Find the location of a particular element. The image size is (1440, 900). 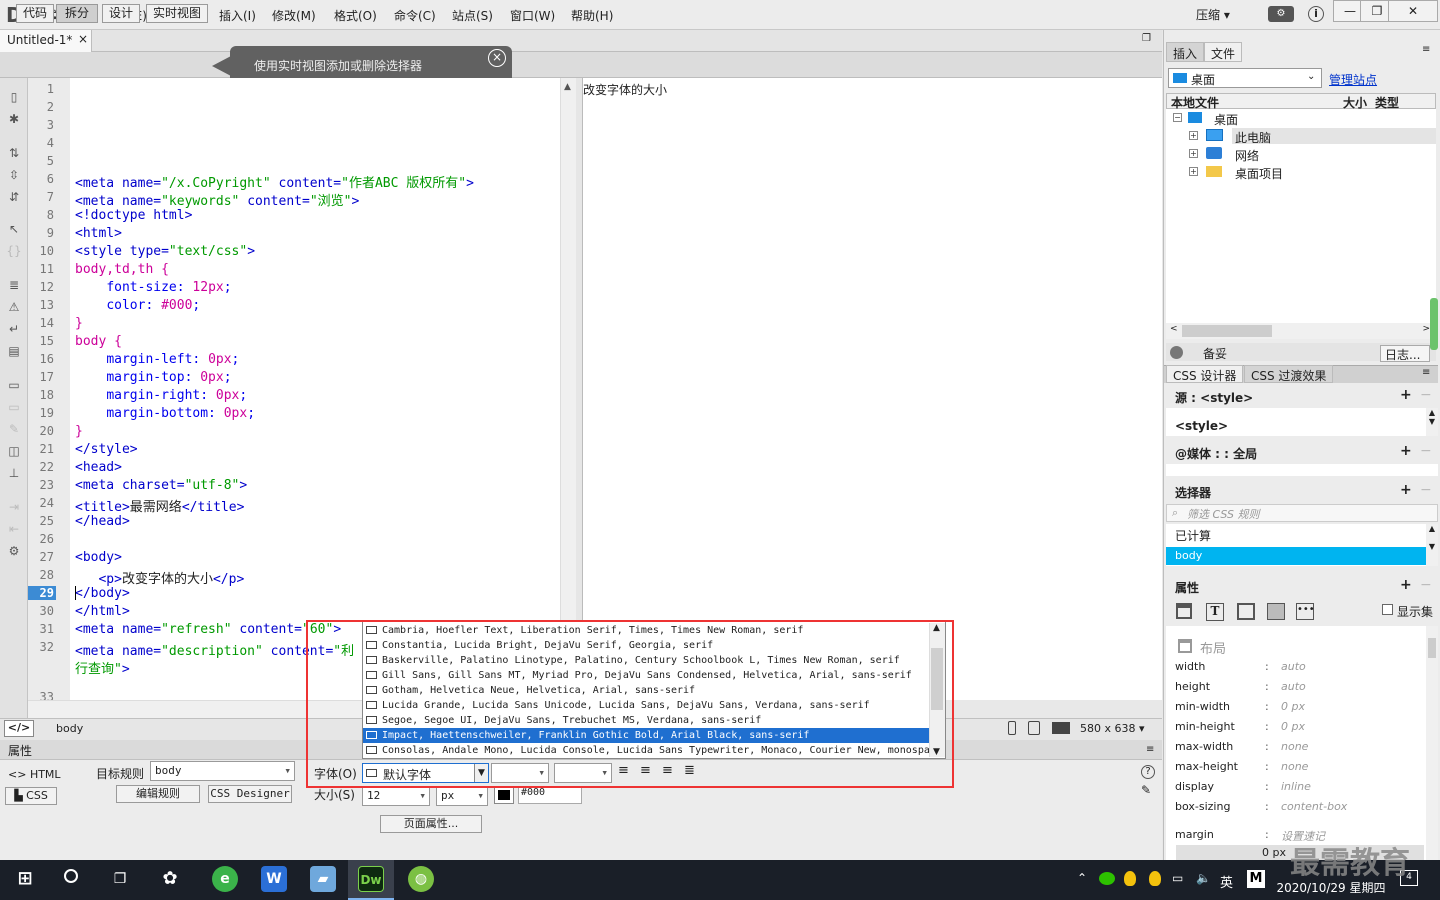

menu-item-8: 窗口(W) is located at coordinates (532, 15).